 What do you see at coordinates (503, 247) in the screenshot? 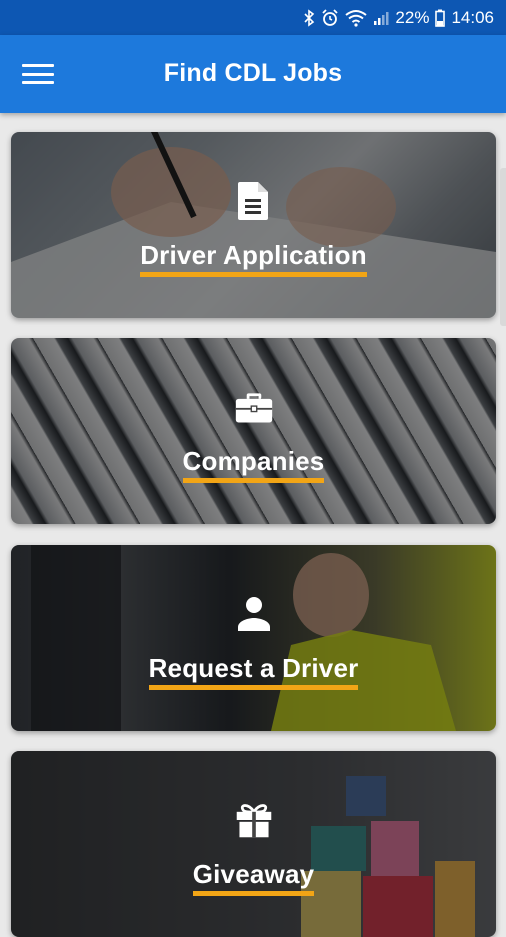
I see `scrollbar` at bounding box center [503, 247].